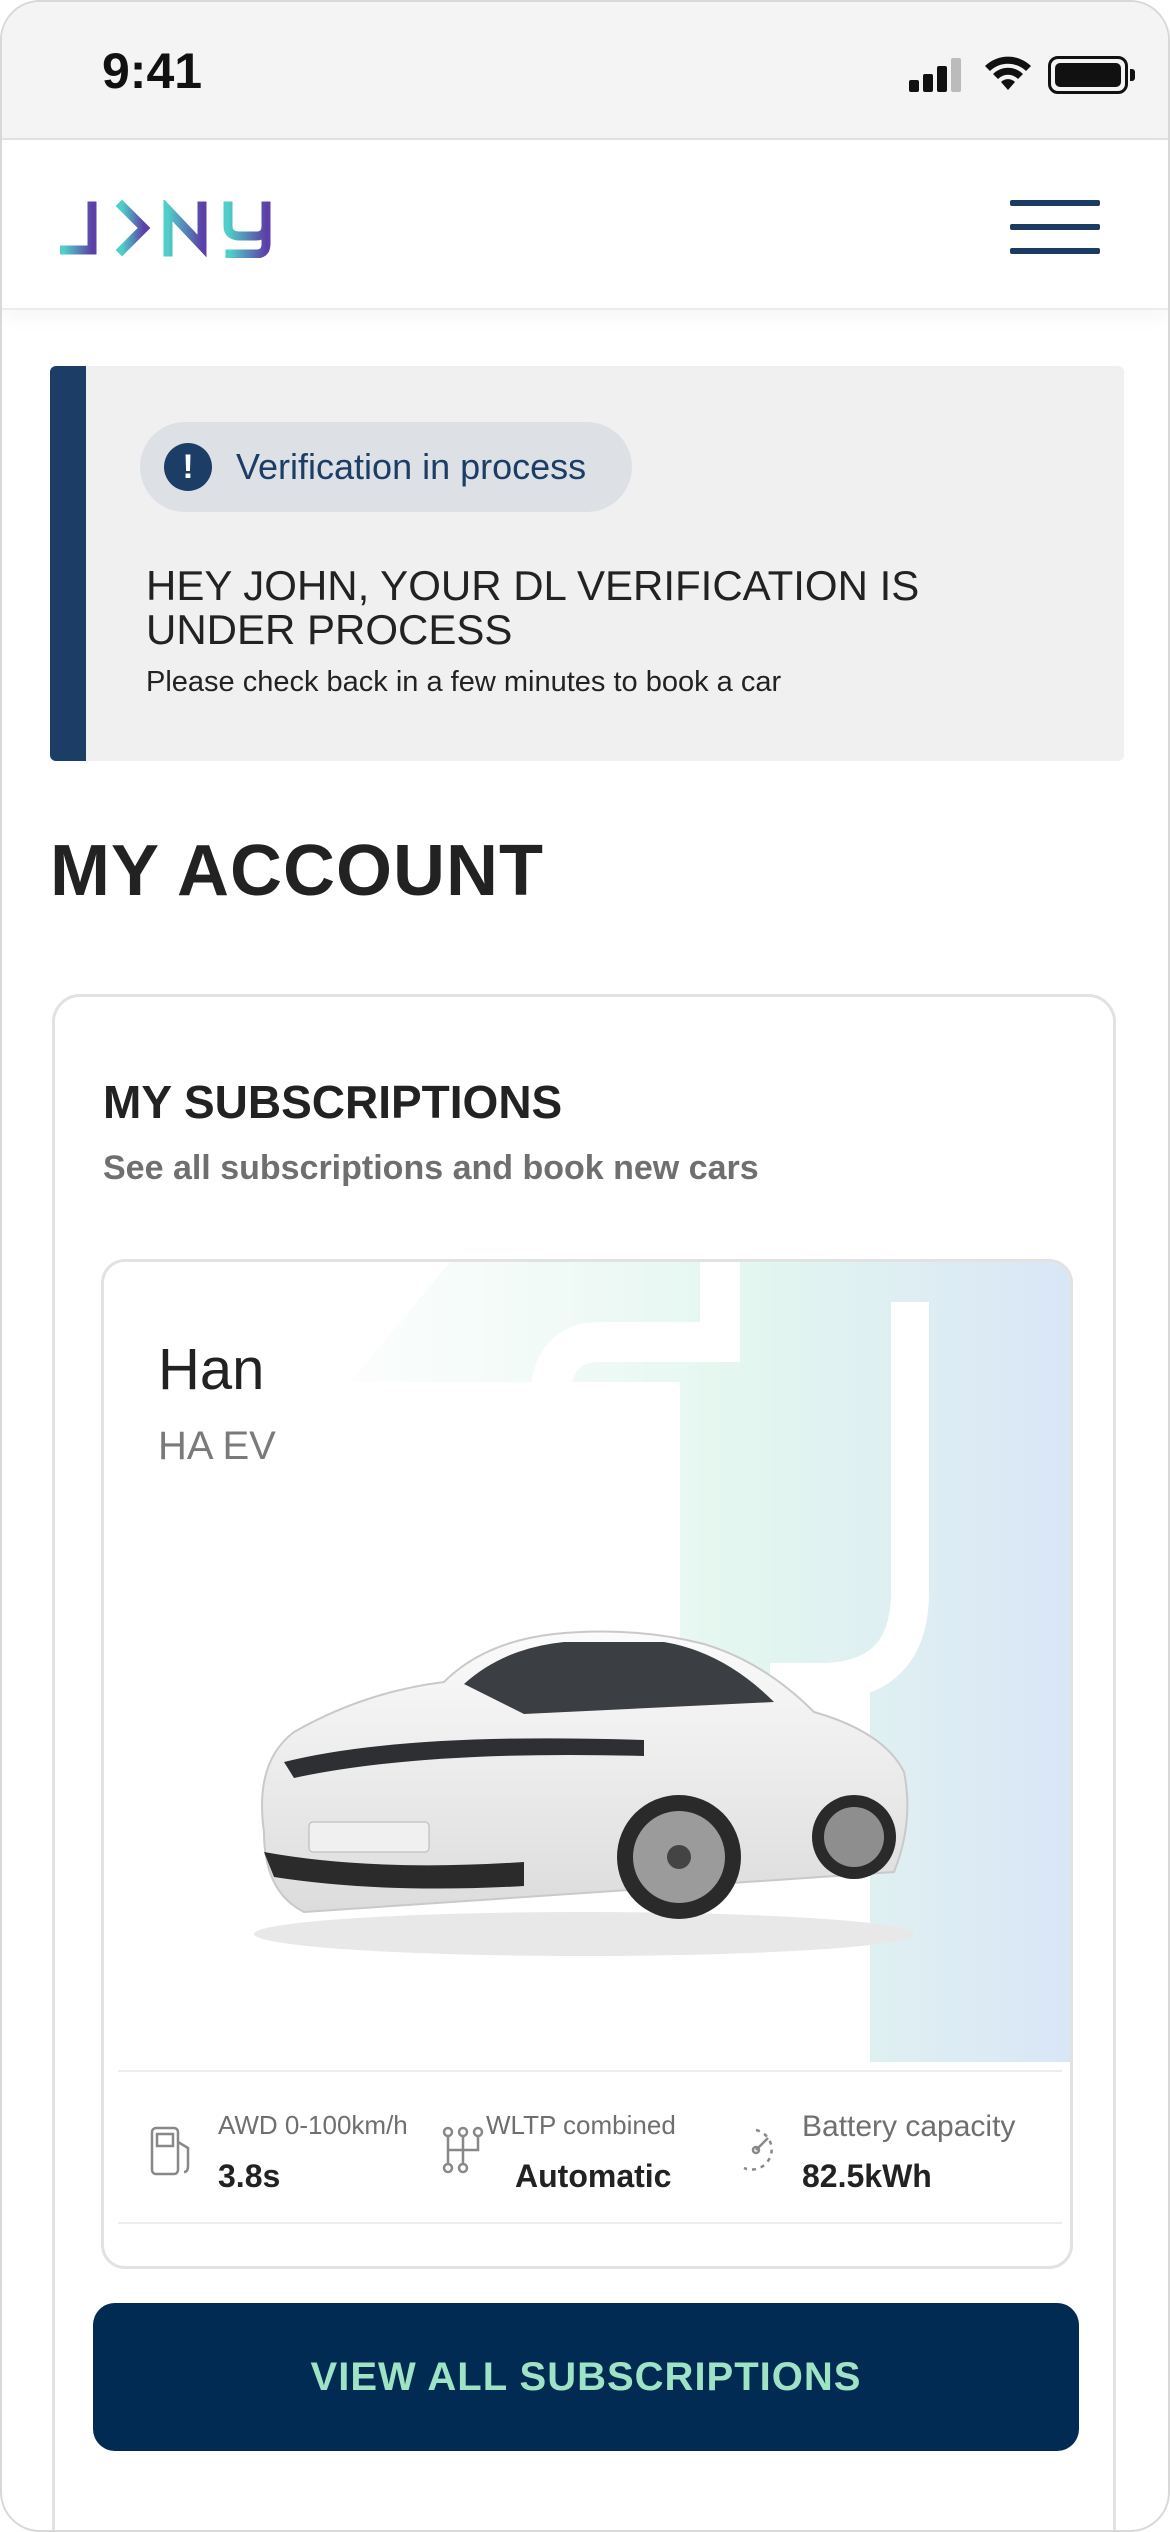 The width and height of the screenshot is (1170, 2532). Describe the element at coordinates (211, 1369) in the screenshot. I see `car-name: Han` at that location.